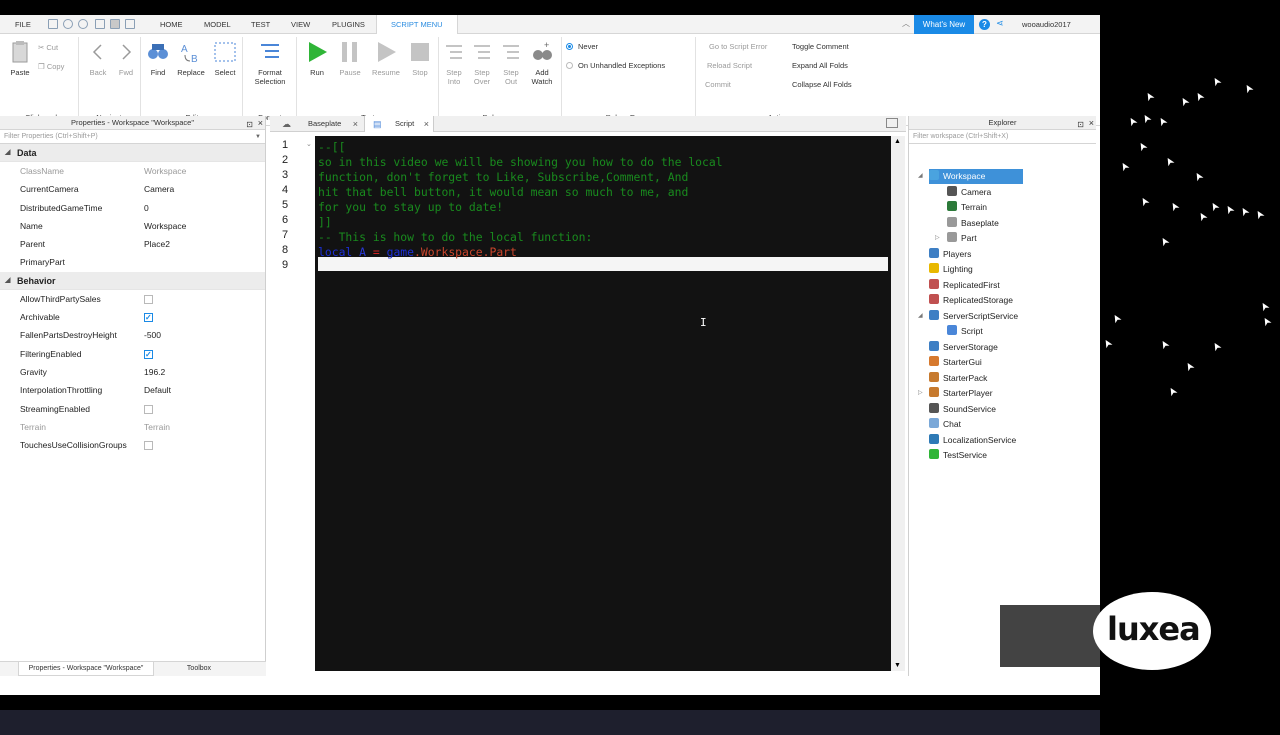 Image resolution: width=1280 pixels, height=735 pixels. What do you see at coordinates (350, 58) in the screenshot?
I see `pause-button: Pause` at bounding box center [350, 58].